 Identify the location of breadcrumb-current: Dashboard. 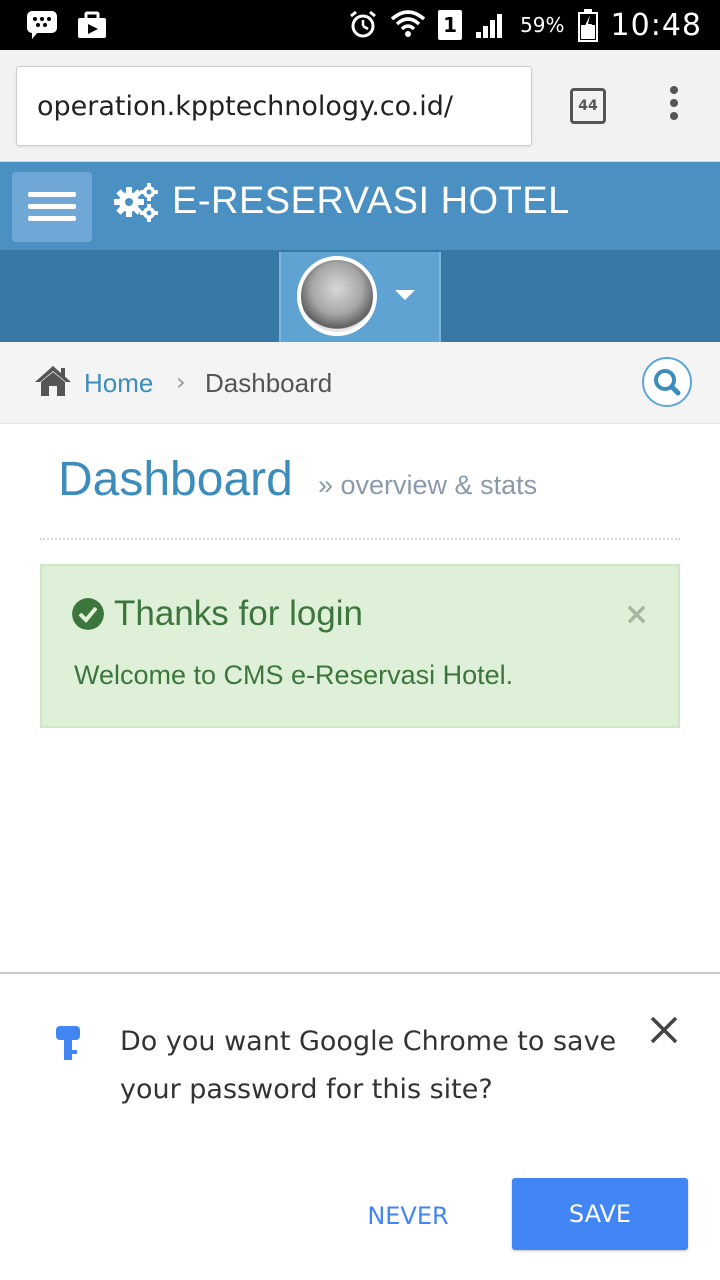
(269, 383).